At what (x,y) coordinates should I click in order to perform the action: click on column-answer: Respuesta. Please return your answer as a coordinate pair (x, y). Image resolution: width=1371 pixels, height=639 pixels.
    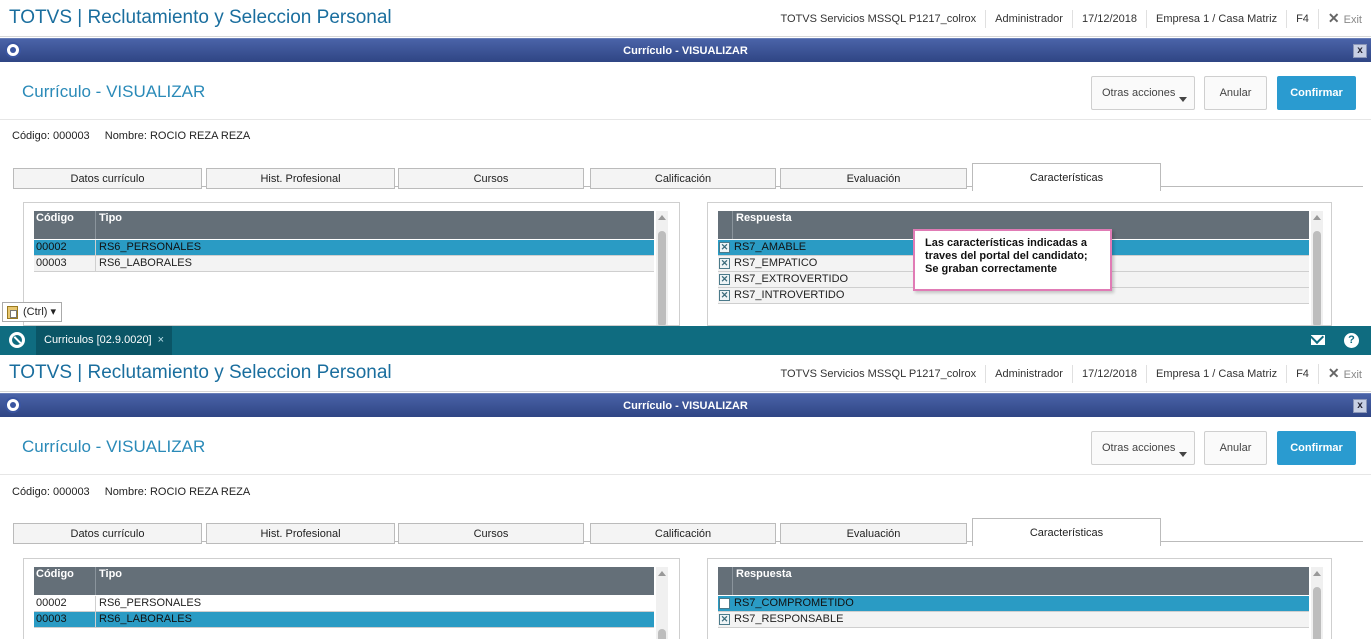
    Looking at the image, I should click on (1021, 581).